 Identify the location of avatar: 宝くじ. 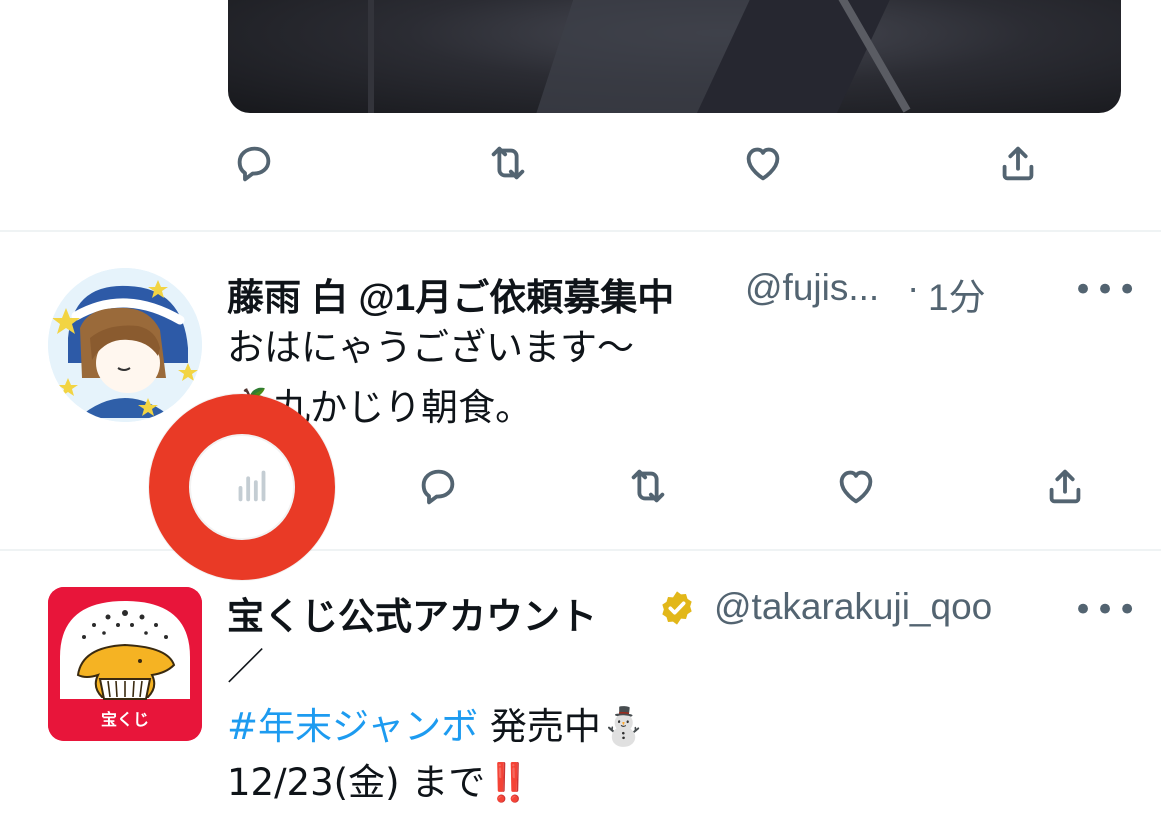
(125, 664).